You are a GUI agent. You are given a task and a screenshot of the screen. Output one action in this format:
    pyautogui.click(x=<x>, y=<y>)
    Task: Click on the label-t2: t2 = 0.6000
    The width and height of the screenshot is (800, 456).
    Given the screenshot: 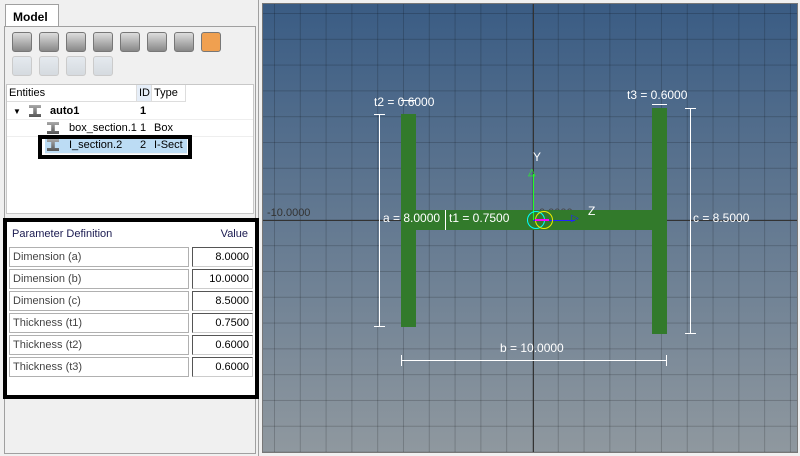 What is the action you would take?
    pyautogui.click(x=404, y=102)
    